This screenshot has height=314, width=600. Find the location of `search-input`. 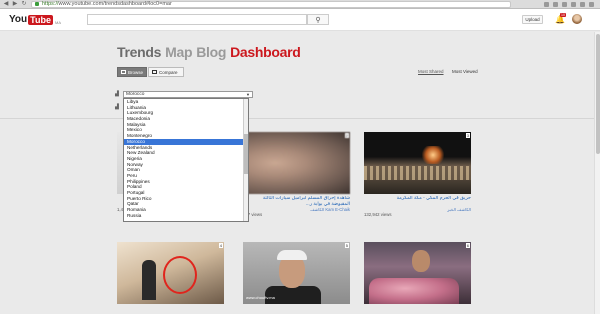

search-input is located at coordinates (197, 19).